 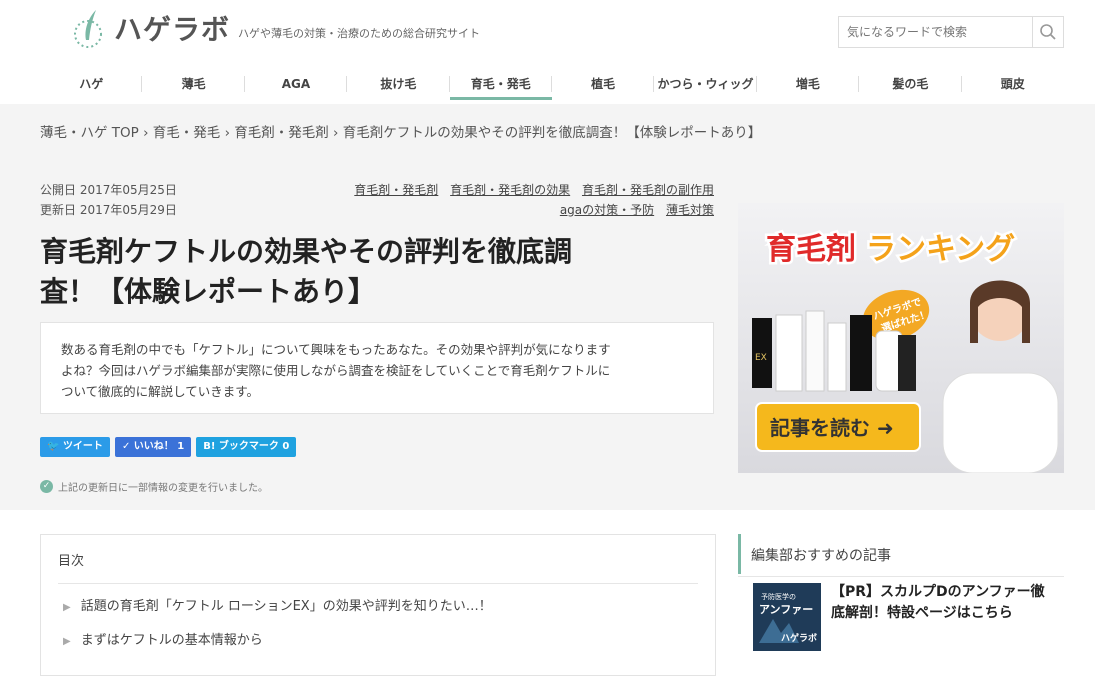 What do you see at coordinates (501, 85) in the screenshot?
I see `nav-item-ikumou: 育毛・発毛` at bounding box center [501, 85].